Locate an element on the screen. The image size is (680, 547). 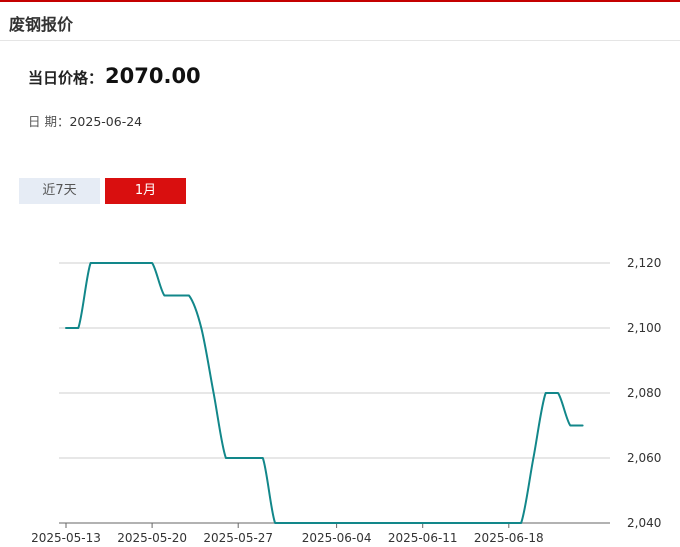
x-tick-label: 2025-06-04 is located at coordinates (337, 538).